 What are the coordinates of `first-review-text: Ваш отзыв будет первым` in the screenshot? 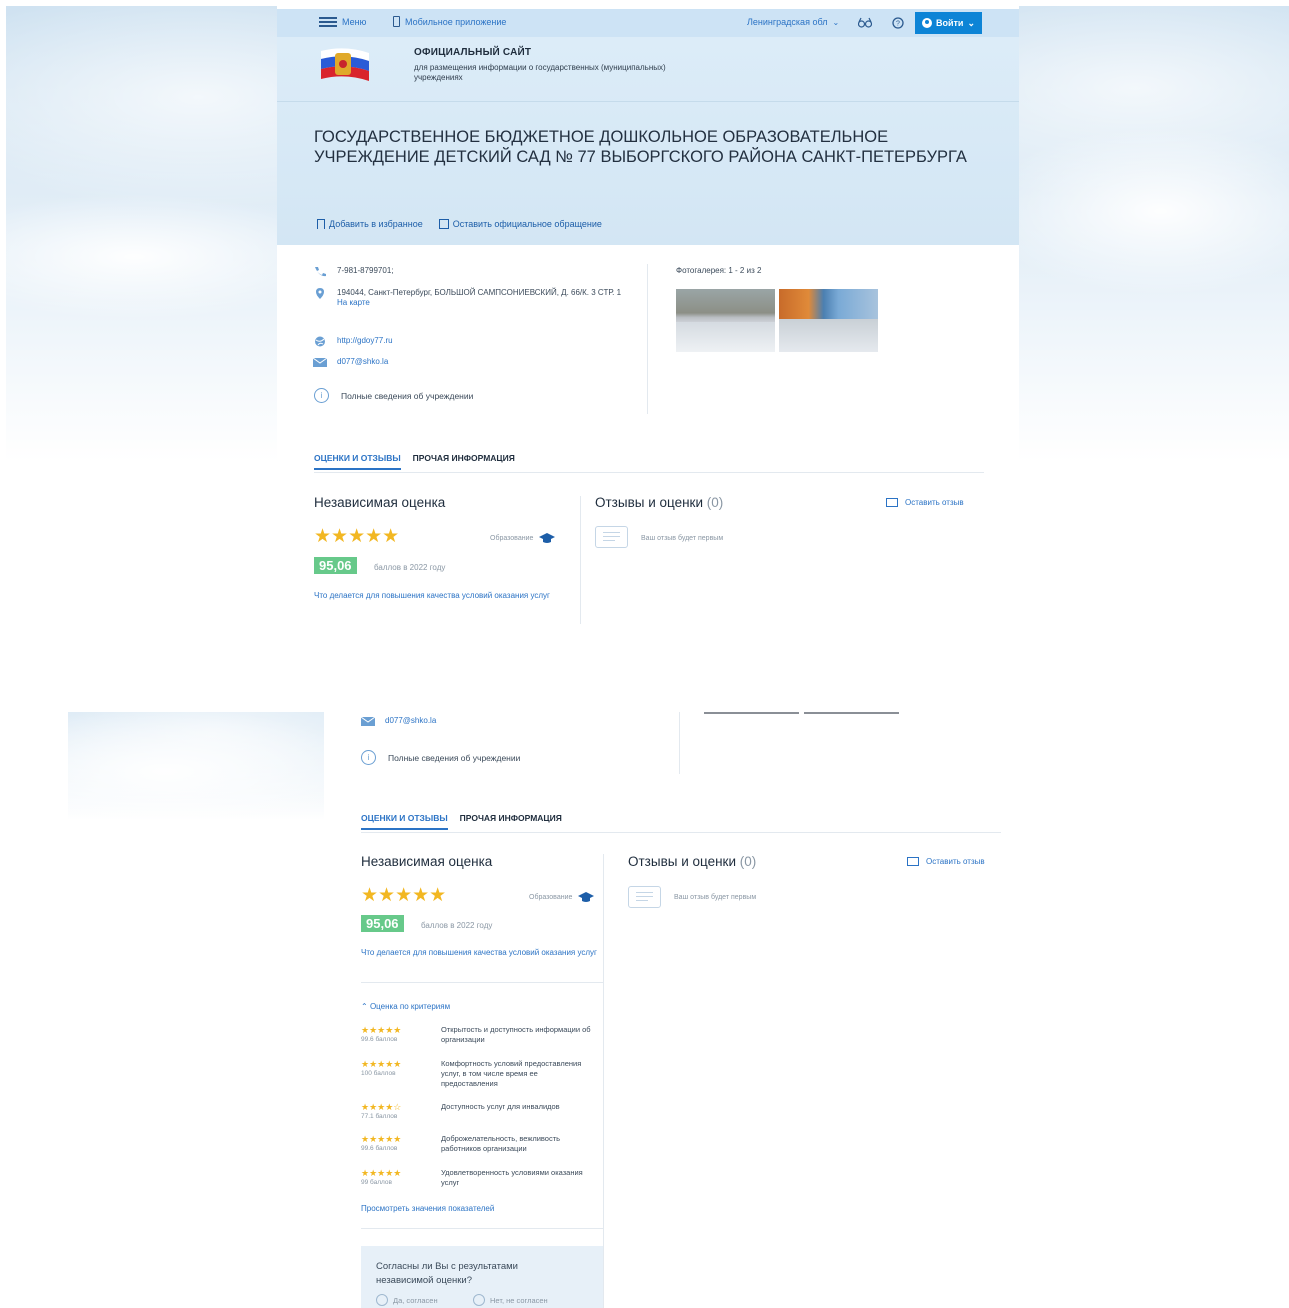 It's located at (682, 538).